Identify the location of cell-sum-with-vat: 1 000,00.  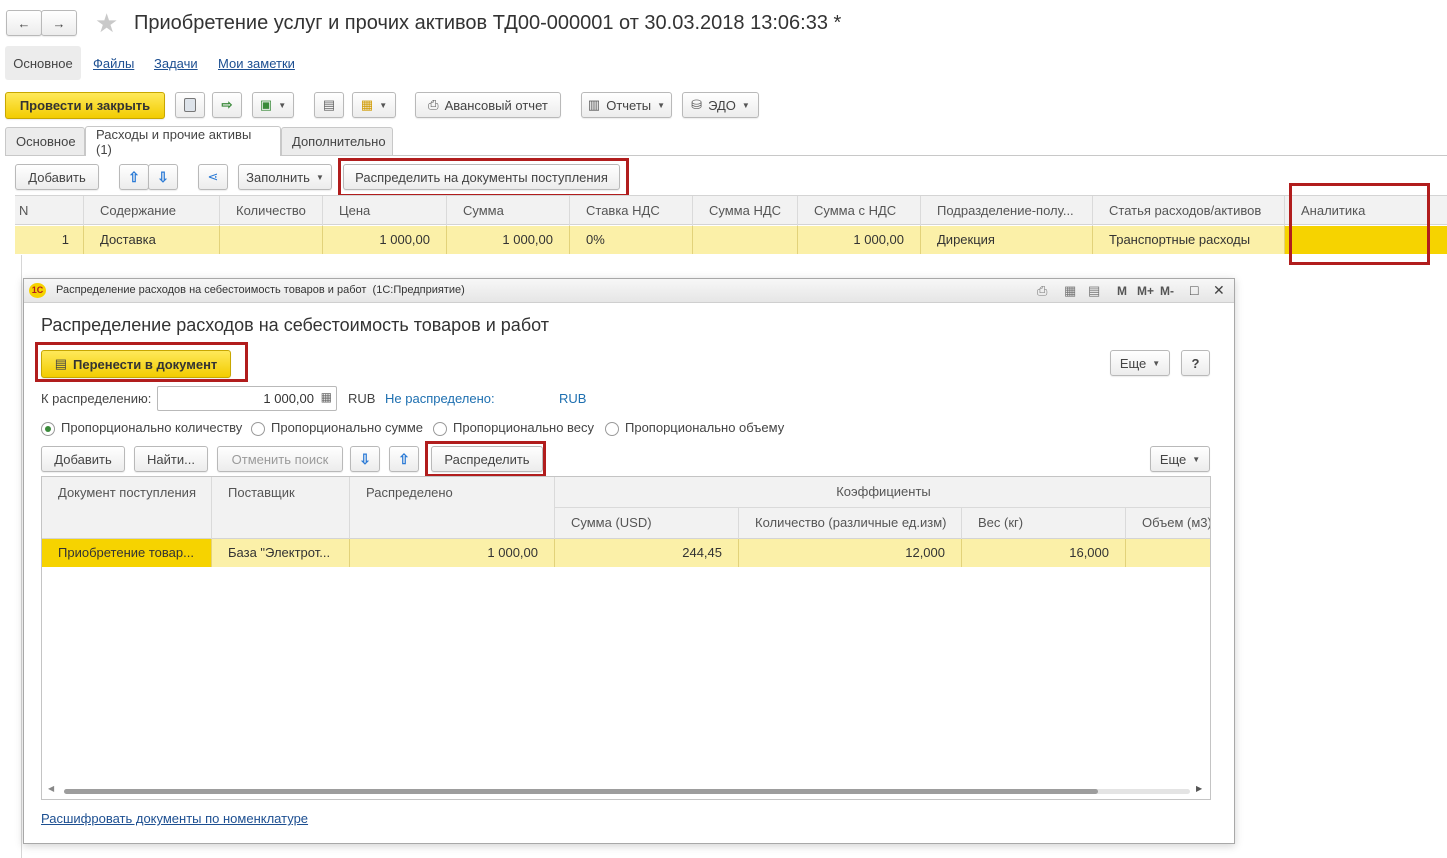
(859, 240).